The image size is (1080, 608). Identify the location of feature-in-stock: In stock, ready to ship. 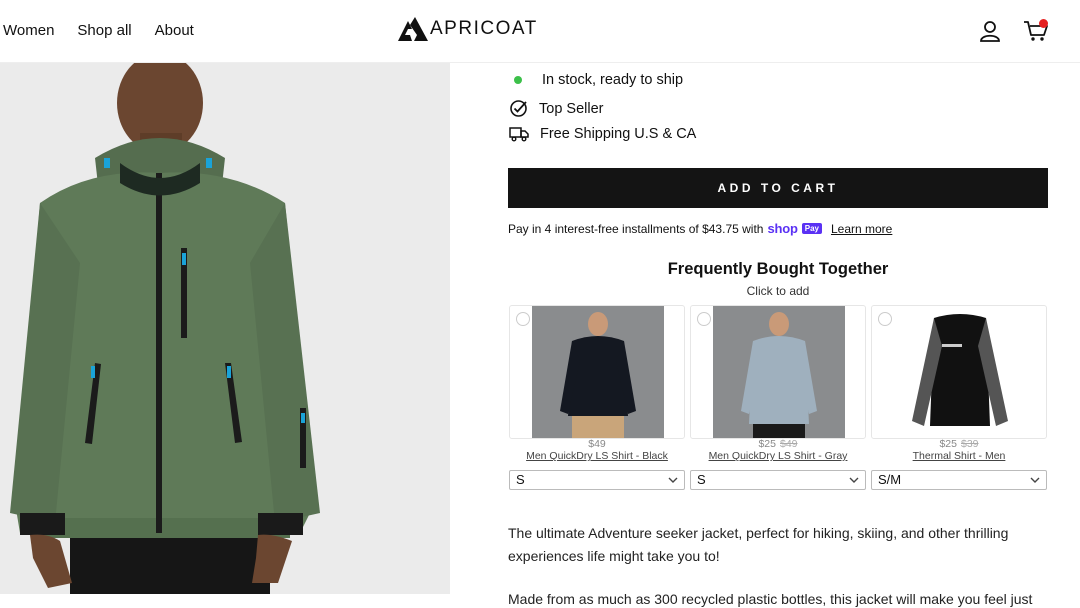
(596, 80).